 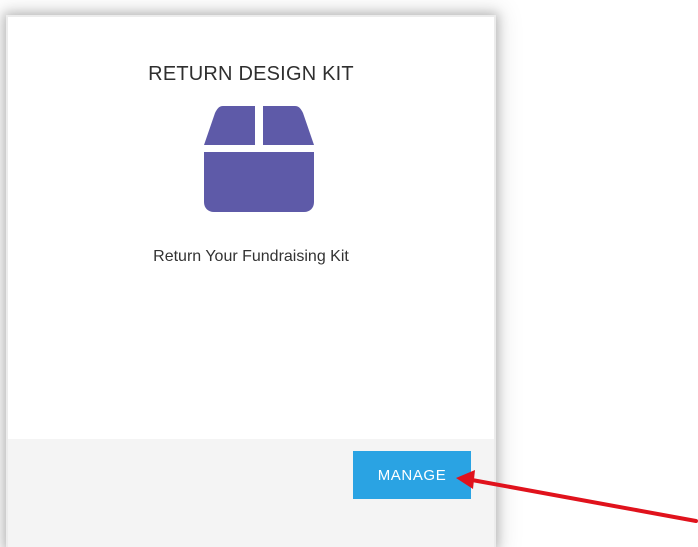 I want to click on card-subtitle: Return Your Fundraising Kit, so click(x=251, y=256).